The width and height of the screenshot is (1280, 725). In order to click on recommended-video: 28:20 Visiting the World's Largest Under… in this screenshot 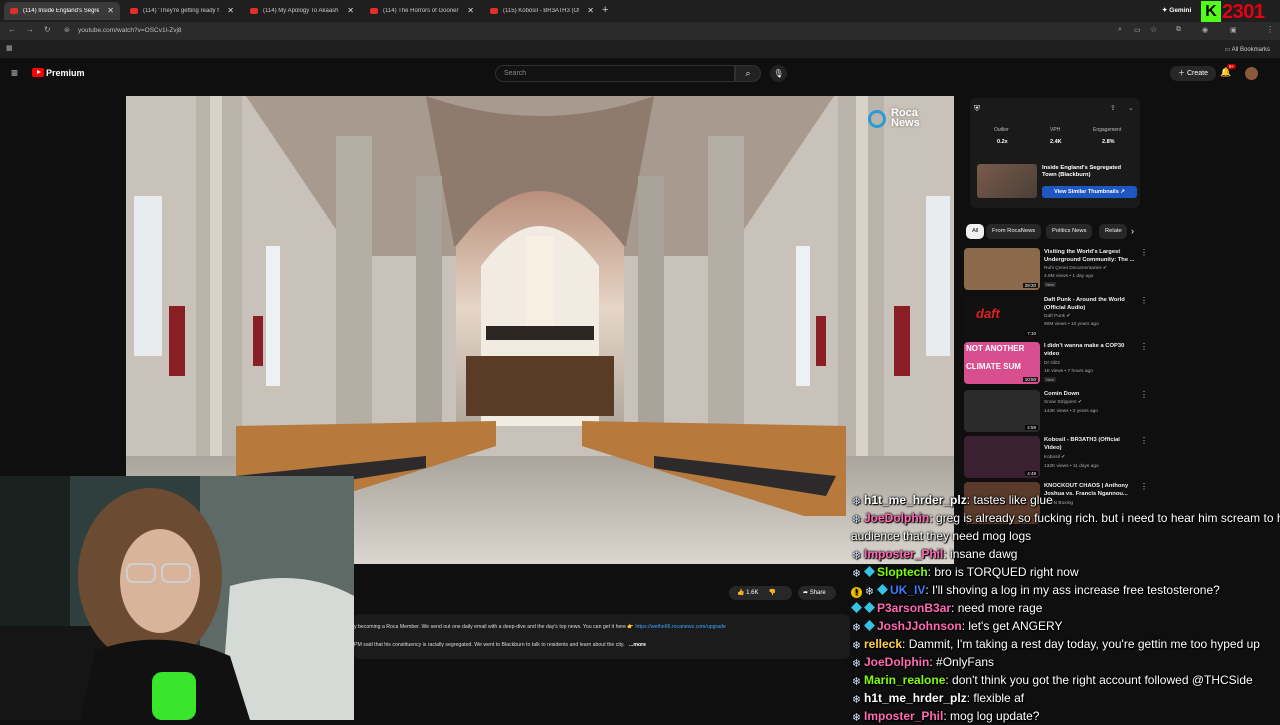, I will do `click(1056, 270)`.